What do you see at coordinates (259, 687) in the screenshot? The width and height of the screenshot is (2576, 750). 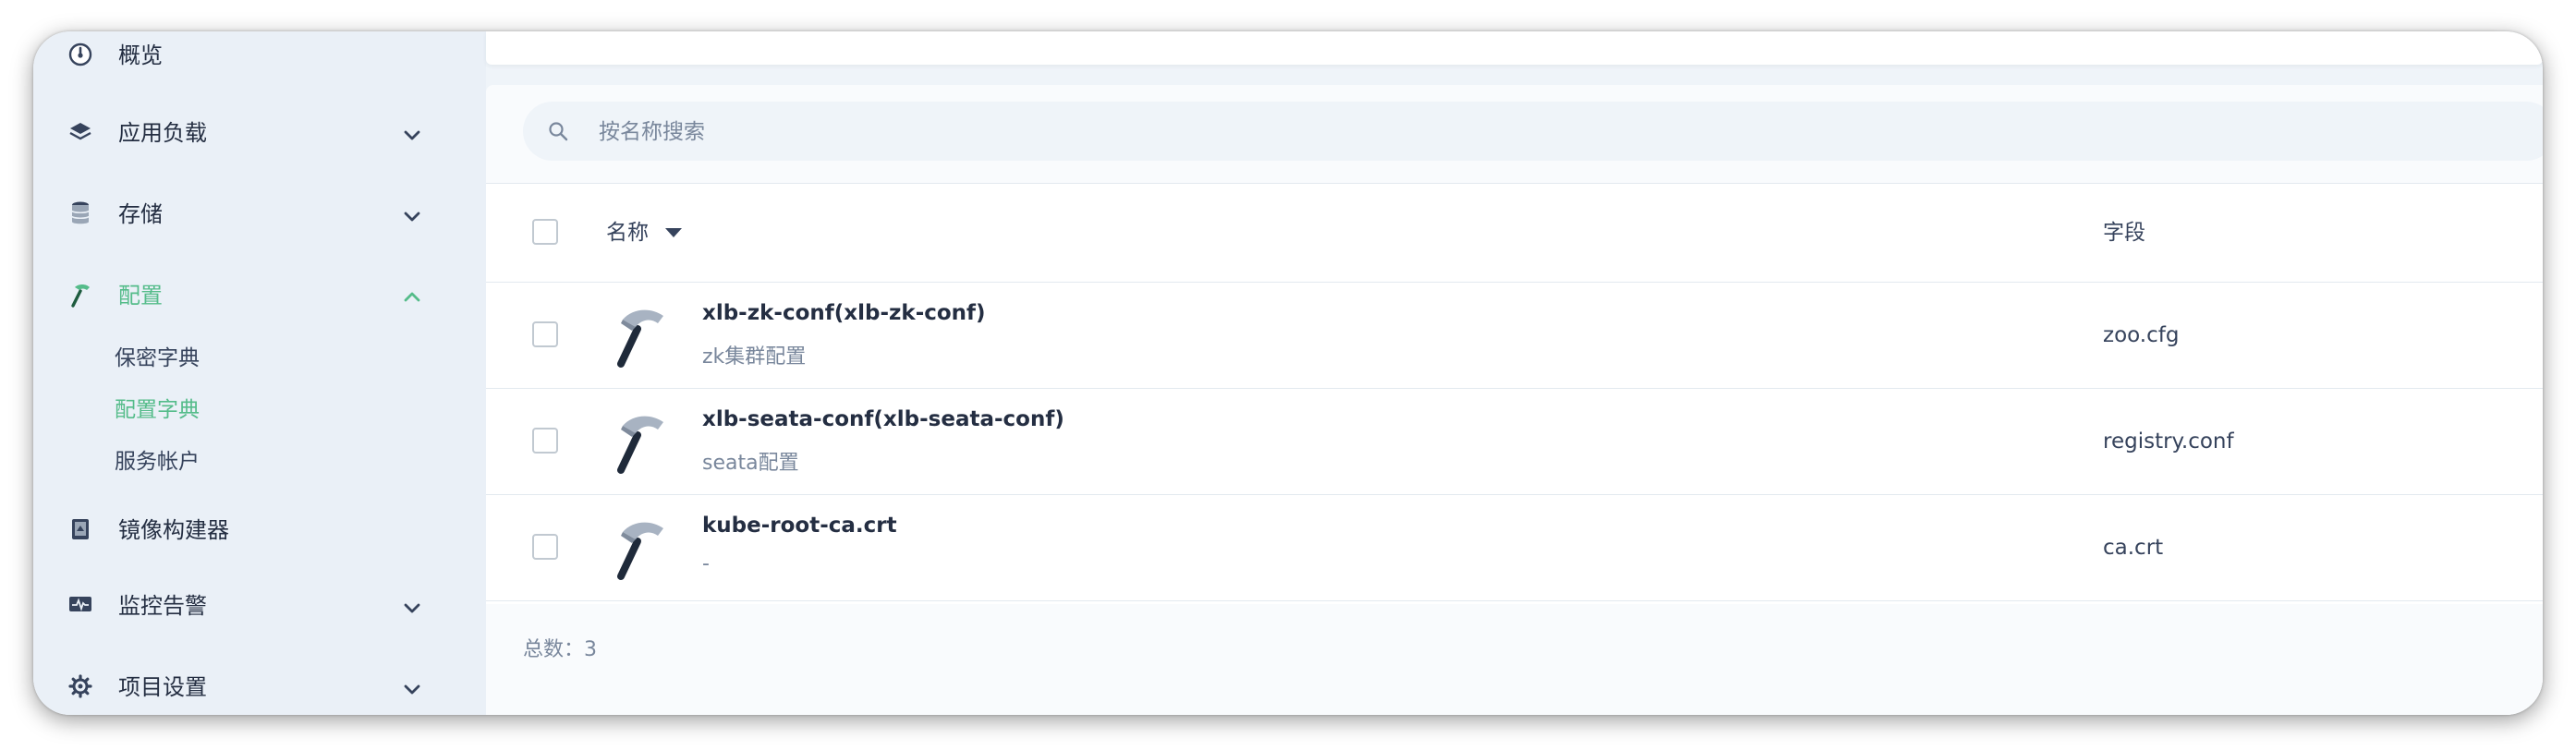 I see `nav-item-project-settings: 项目设置` at bounding box center [259, 687].